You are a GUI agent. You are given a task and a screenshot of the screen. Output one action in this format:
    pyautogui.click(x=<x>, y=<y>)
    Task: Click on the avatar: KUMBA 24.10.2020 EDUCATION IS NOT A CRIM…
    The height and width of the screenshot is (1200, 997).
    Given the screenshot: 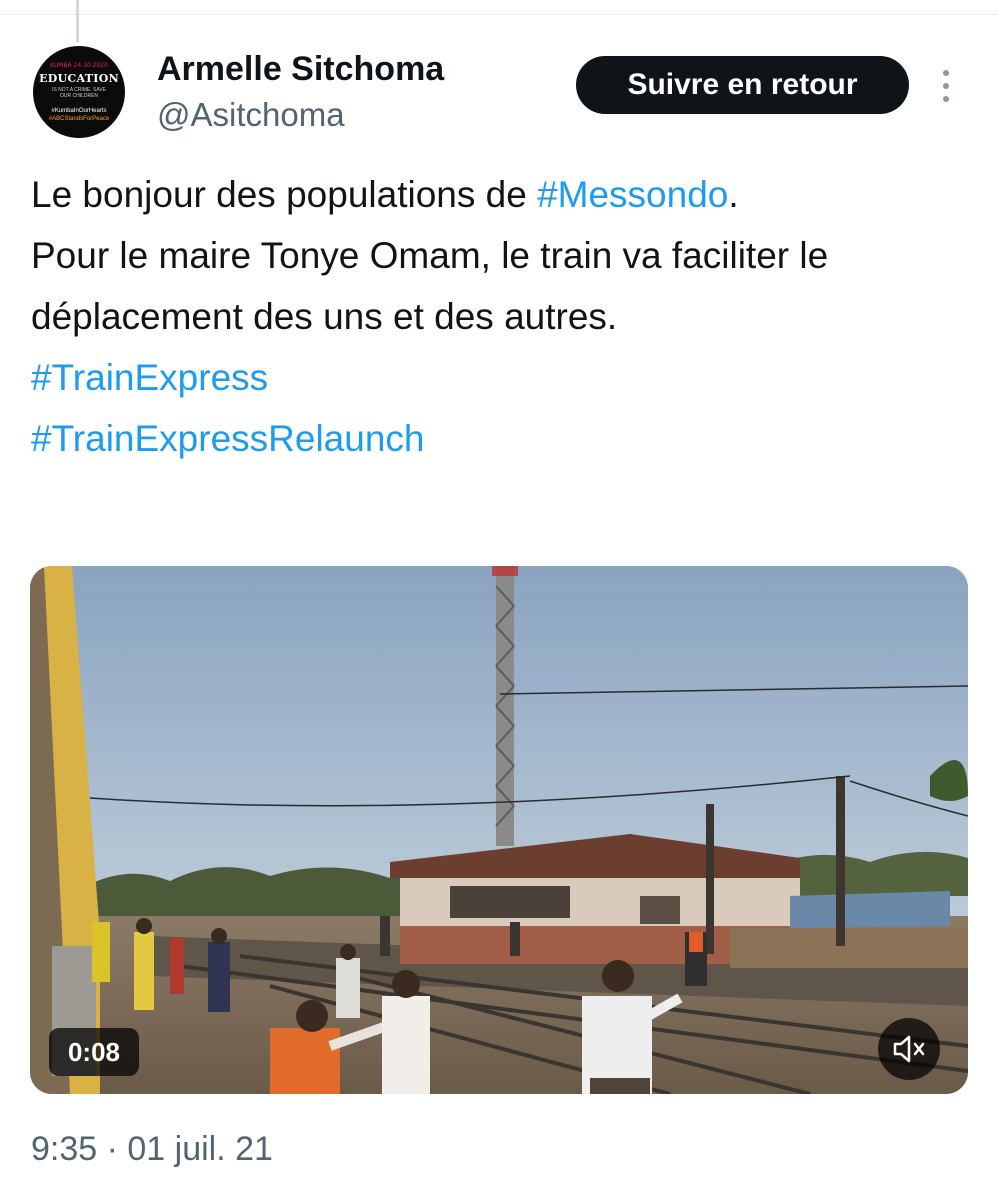 What is the action you would take?
    pyautogui.click(x=79, y=92)
    